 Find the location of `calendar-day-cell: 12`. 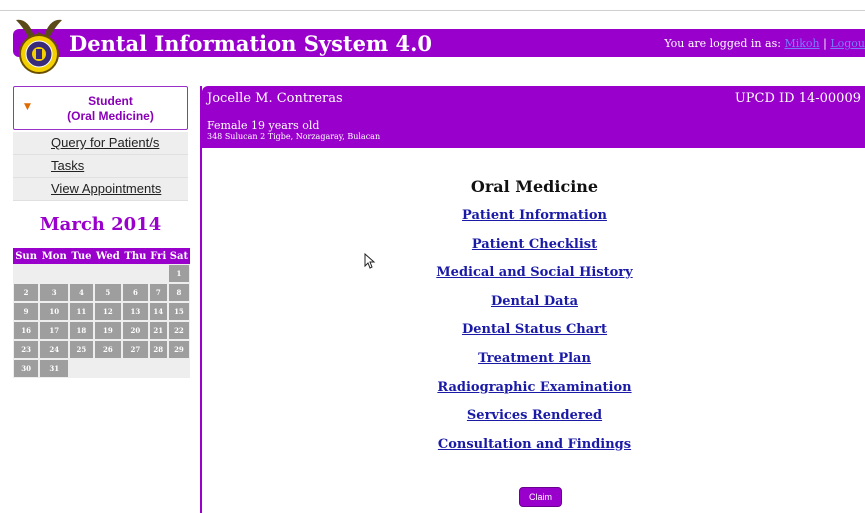

calendar-day-cell: 12 is located at coordinates (108, 311).